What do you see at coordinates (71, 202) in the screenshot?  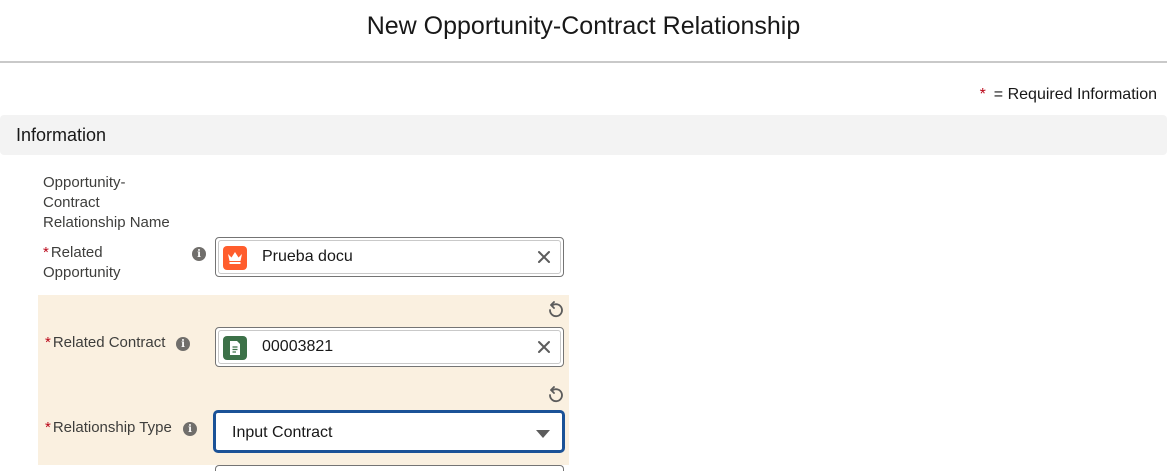 I see `relationship-name-label-line2: Contract` at bounding box center [71, 202].